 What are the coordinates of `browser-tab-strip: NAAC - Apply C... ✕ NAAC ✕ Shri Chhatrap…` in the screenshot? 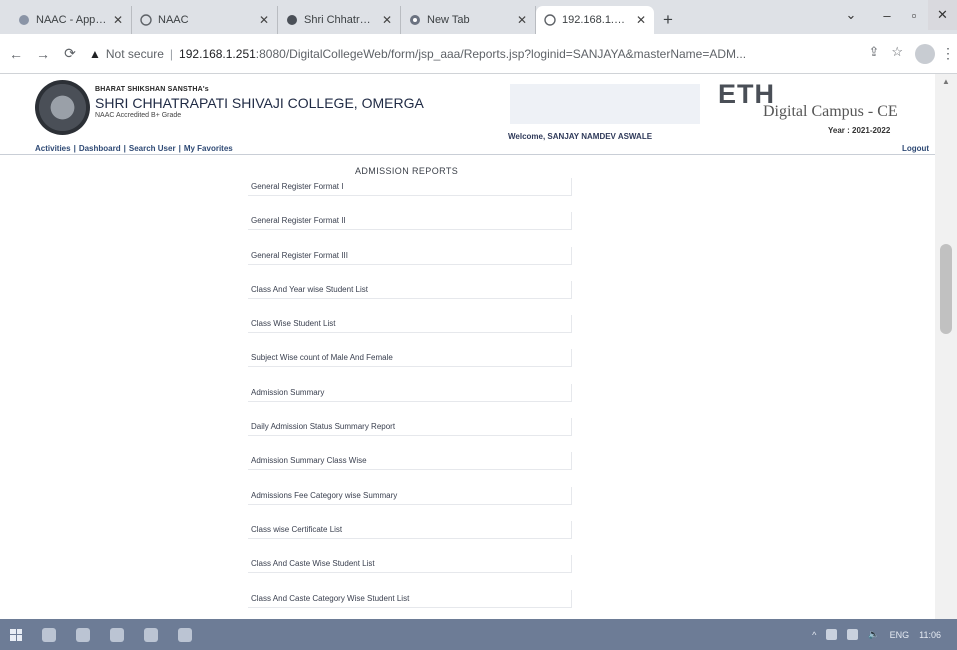 It's located at (478, 17).